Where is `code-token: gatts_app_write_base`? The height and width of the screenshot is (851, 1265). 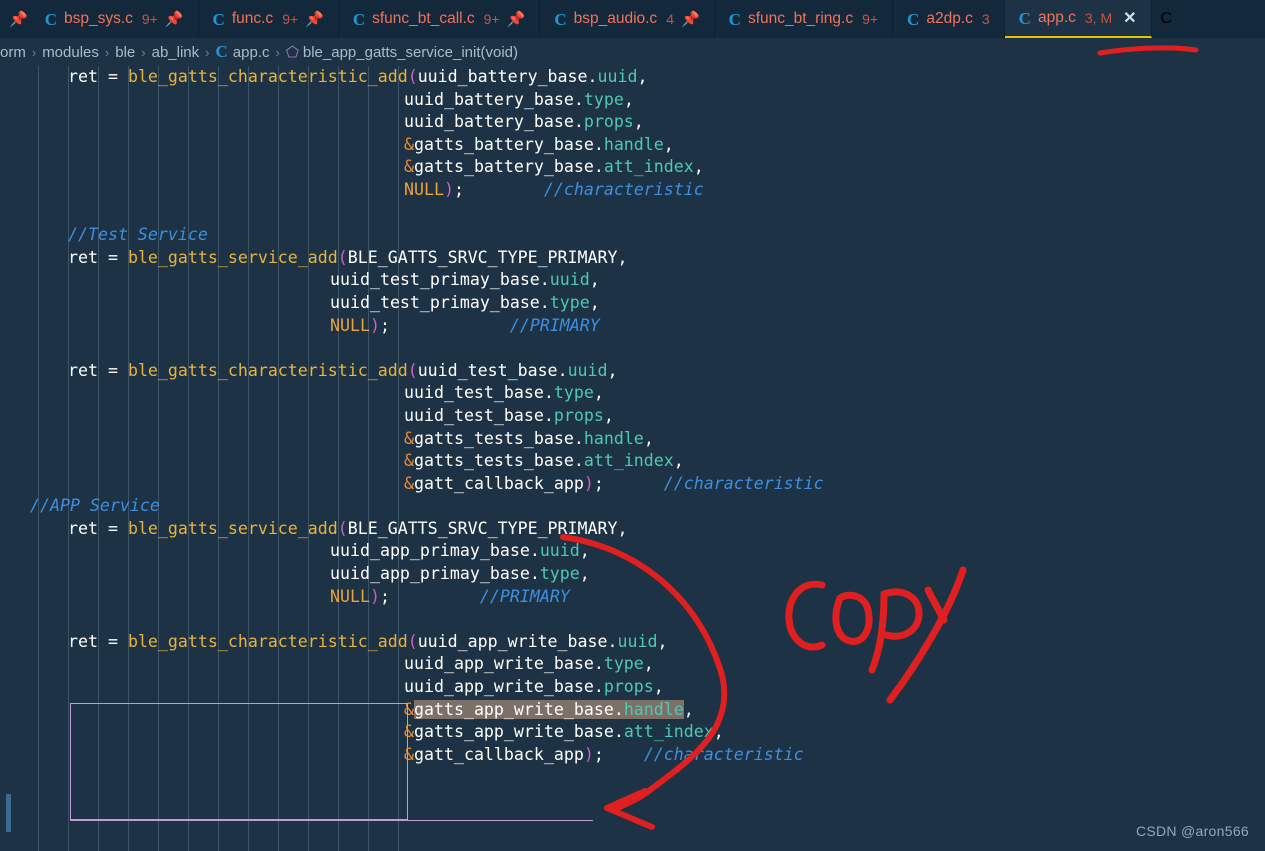
code-token: gatts_app_write_base is located at coordinates (514, 709).